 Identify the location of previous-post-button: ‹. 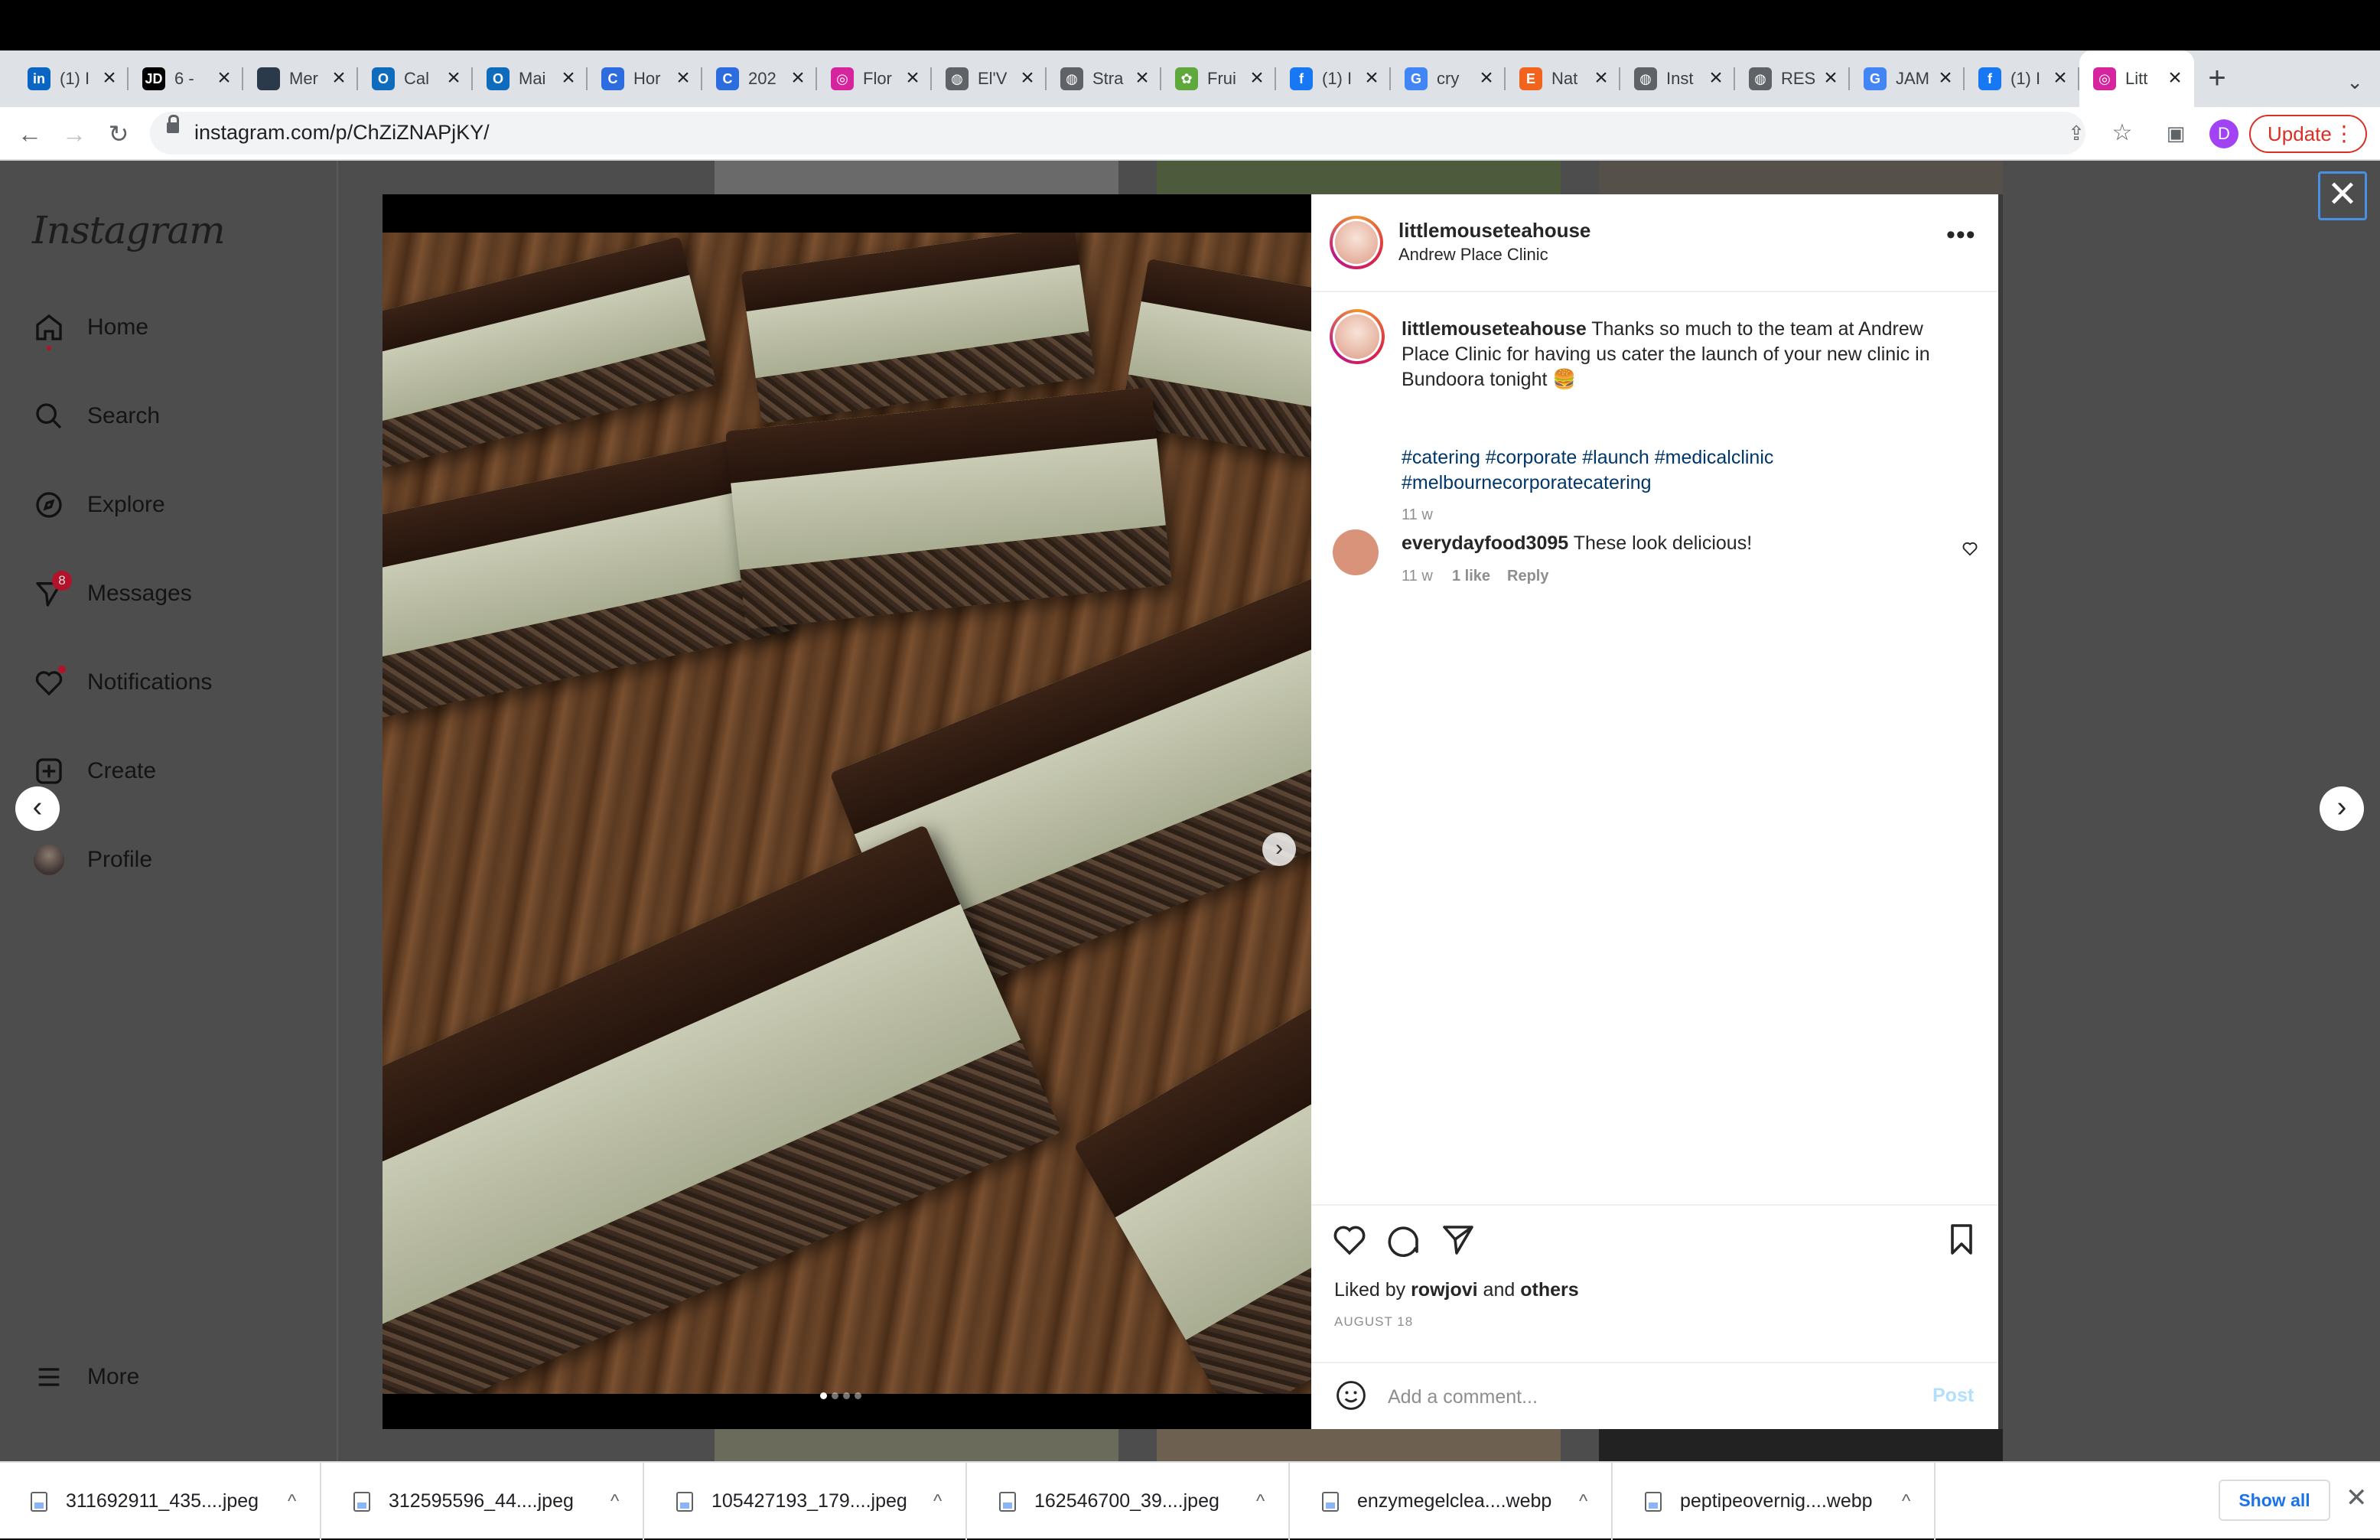
(37, 808).